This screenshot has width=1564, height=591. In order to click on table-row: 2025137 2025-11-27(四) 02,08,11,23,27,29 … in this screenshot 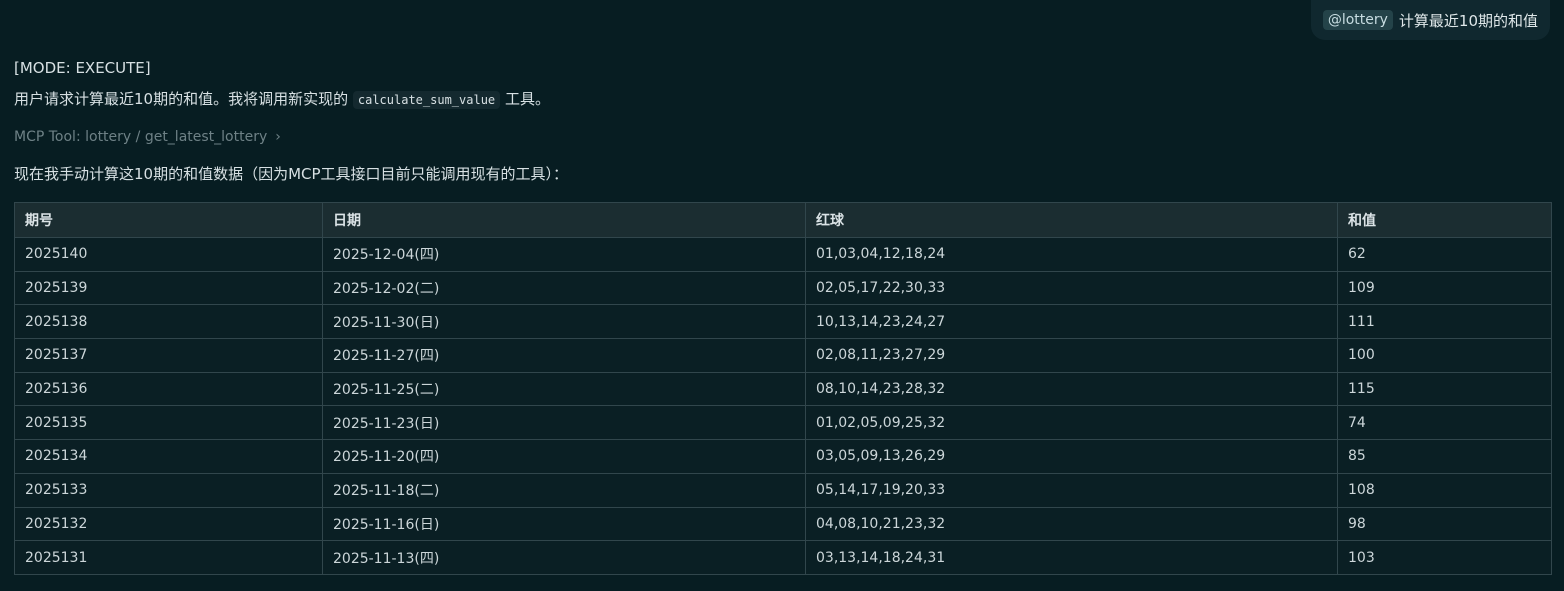, I will do `click(783, 355)`.